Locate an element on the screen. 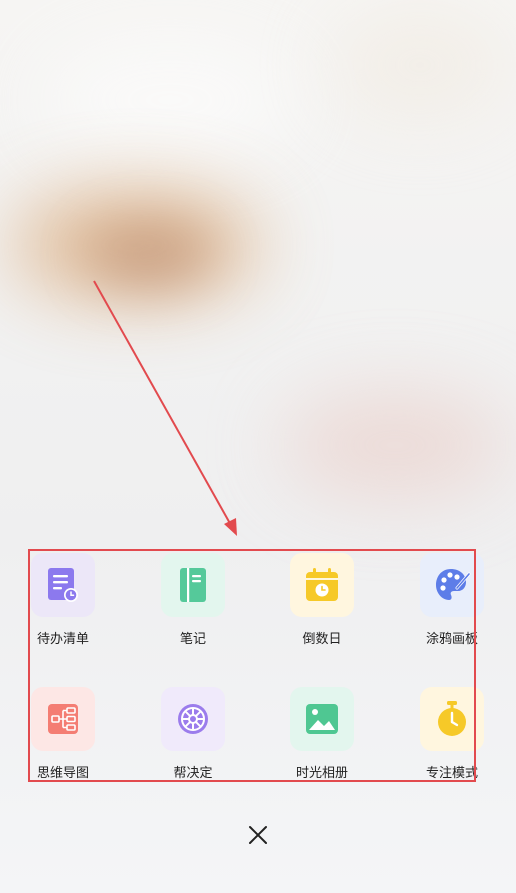 The image size is (516, 893). close-icon is located at coordinates (258, 835).